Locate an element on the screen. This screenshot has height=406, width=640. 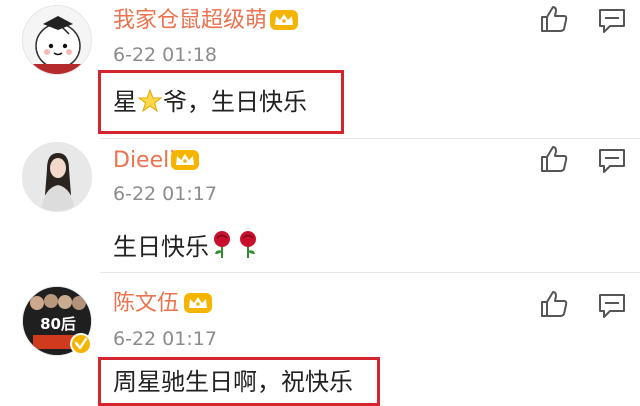
comment-text: 星爷，生日快乐 is located at coordinates (210, 101).